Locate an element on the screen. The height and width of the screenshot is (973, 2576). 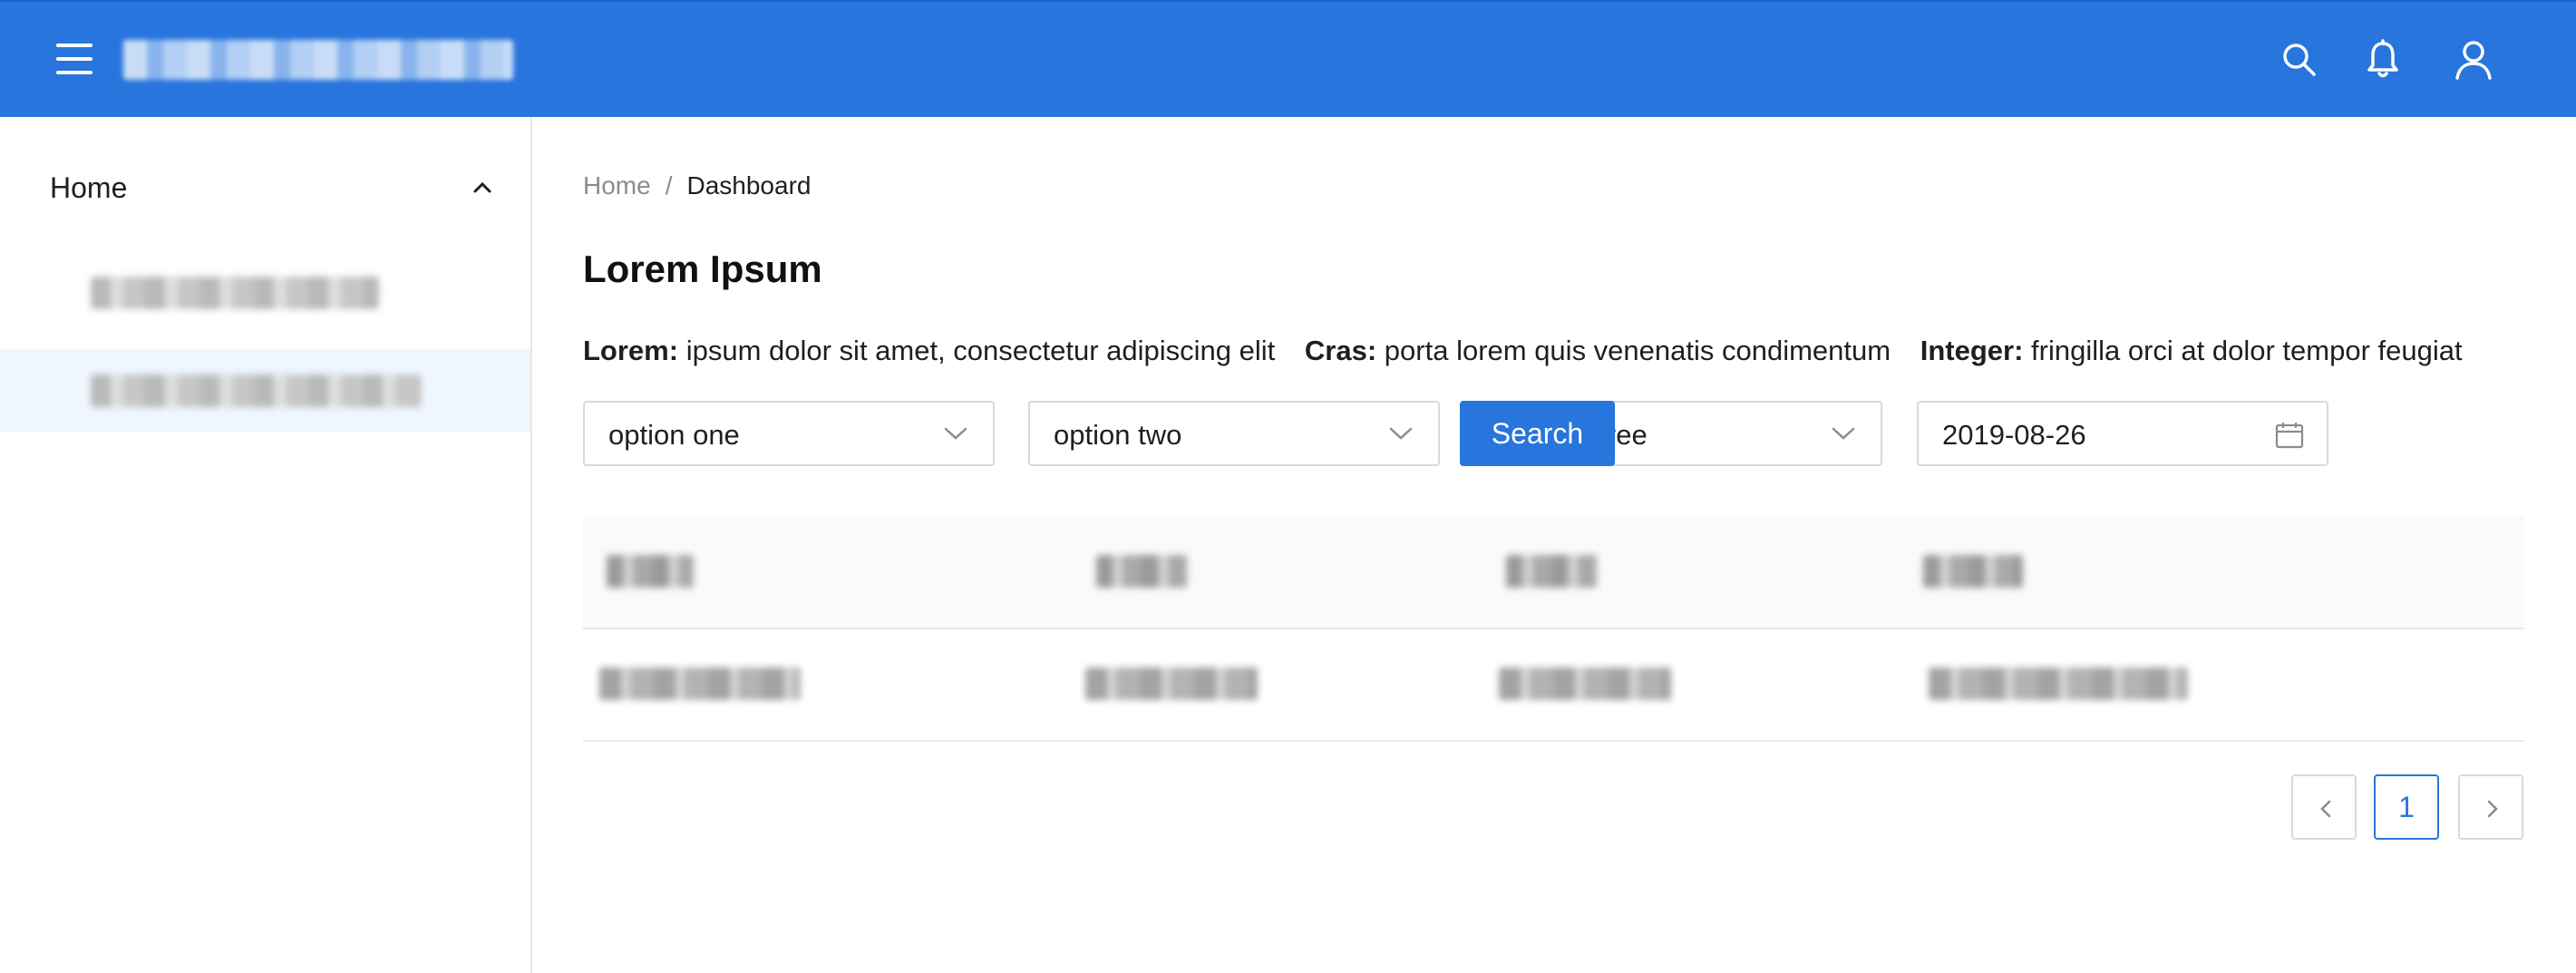
info-value: porta lorem quis venenatis condimentum is located at coordinates (1637, 350).